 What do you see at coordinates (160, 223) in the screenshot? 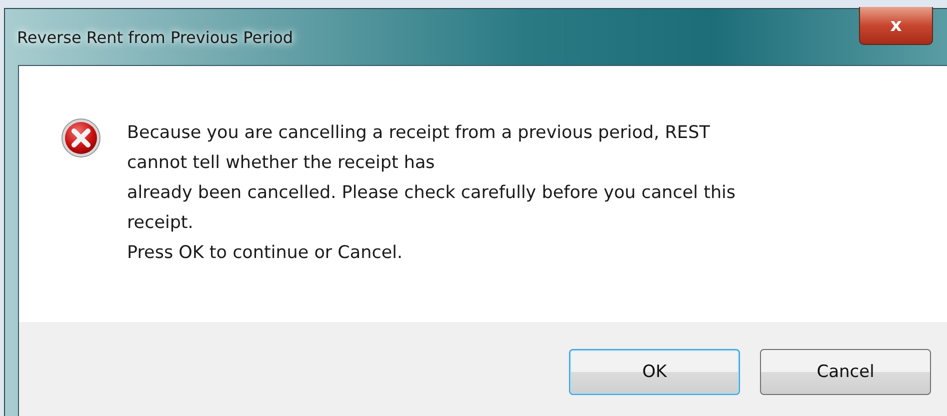
I see `message-line: receipt.` at bounding box center [160, 223].